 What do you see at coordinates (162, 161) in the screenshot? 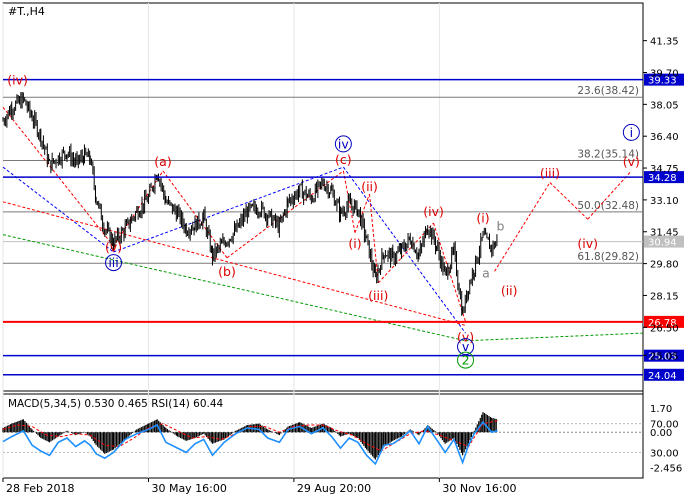
I see `wave-label: (a)` at bounding box center [162, 161].